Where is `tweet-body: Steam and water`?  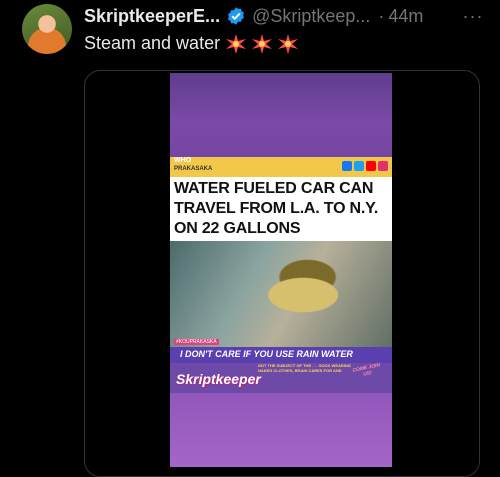 tweet-body: Steam and water is located at coordinates (152, 43).